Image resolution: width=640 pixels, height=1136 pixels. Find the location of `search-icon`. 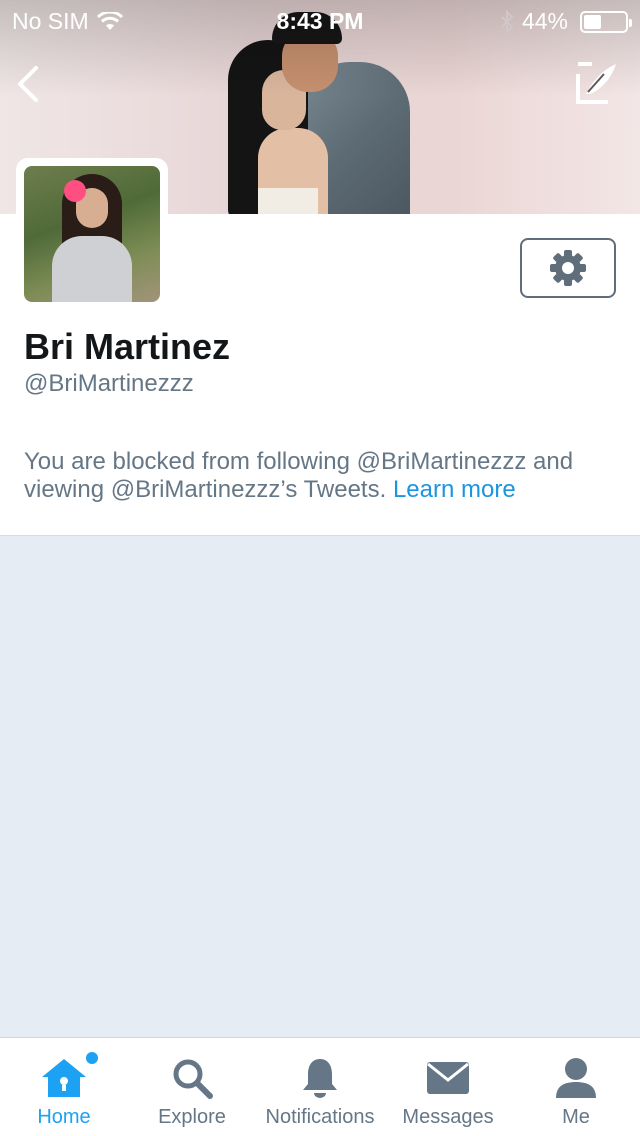

search-icon is located at coordinates (192, 1078).